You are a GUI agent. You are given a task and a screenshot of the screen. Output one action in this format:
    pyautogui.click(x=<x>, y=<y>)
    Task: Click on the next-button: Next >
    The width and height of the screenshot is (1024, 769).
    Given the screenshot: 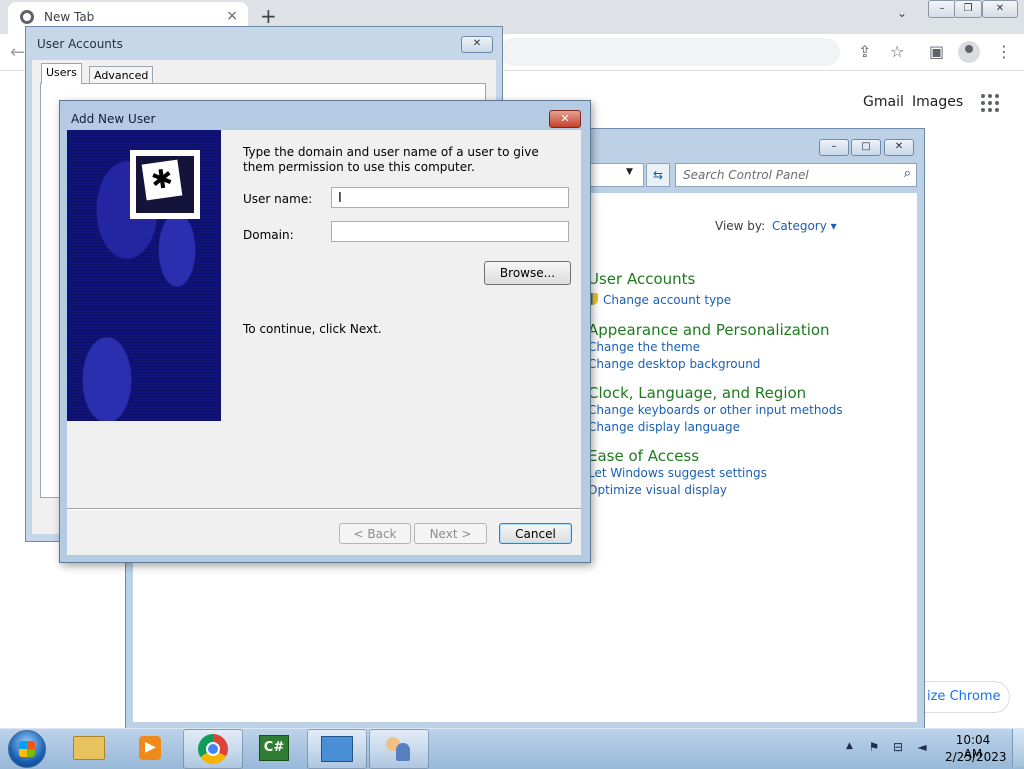 What is the action you would take?
    pyautogui.click(x=450, y=533)
    